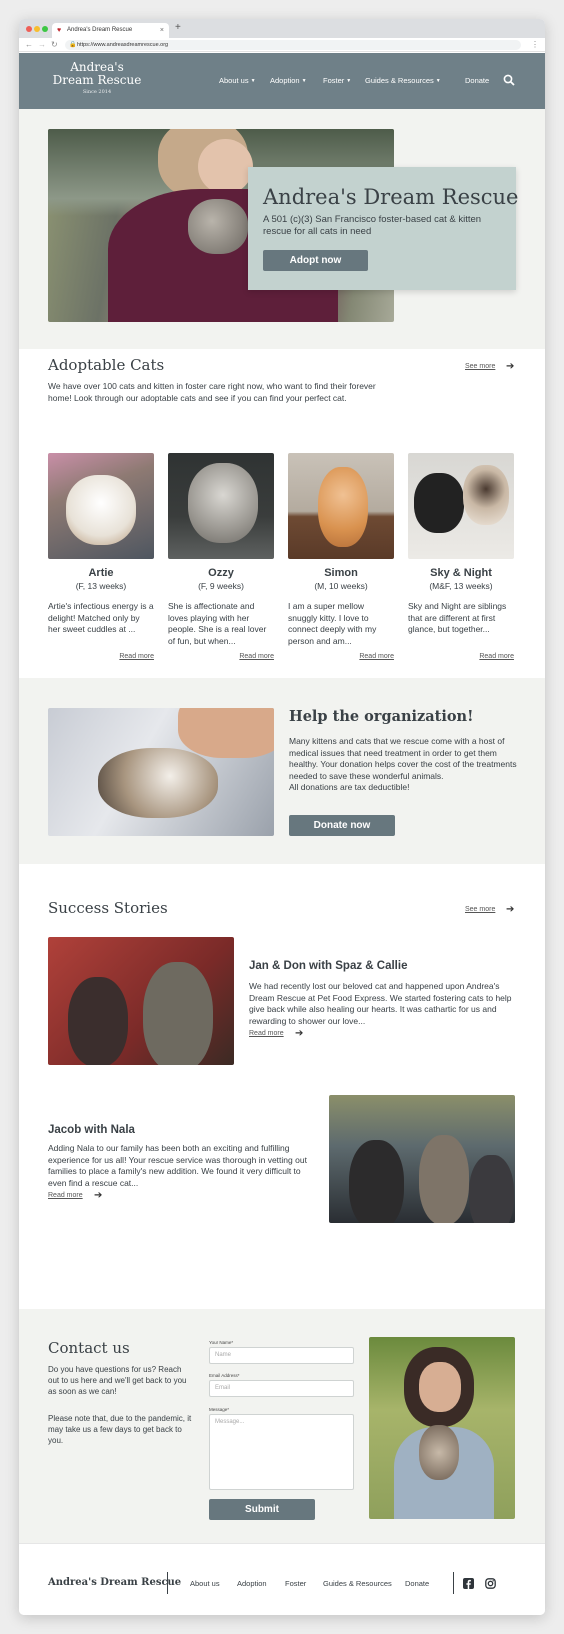 The width and height of the screenshot is (564, 1634). What do you see at coordinates (101, 506) in the screenshot?
I see `cat-photo-artie` at bounding box center [101, 506].